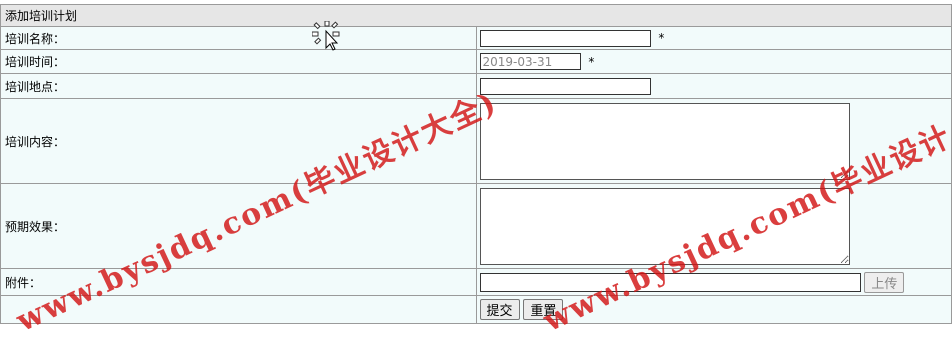 Image resolution: width=952 pixels, height=340 pixels. I want to click on attachment-label: 附件：, so click(238, 282).